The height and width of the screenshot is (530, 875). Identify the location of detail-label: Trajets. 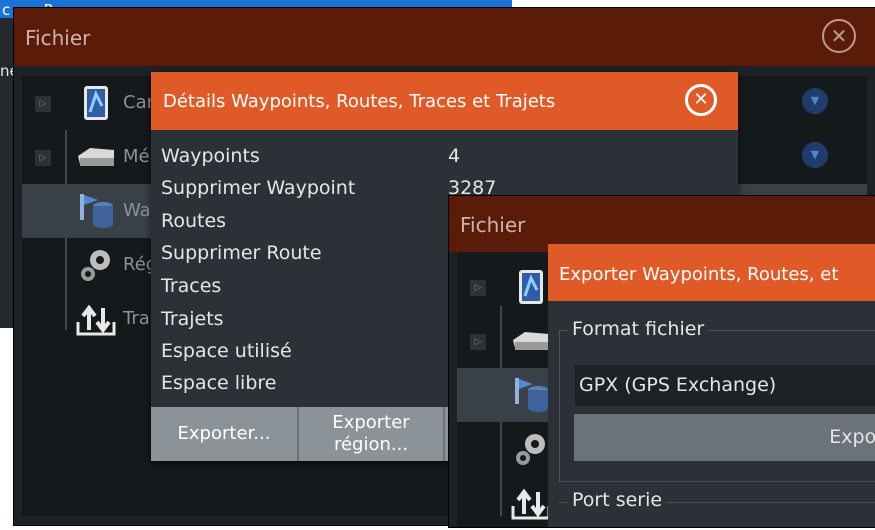
(192, 319).